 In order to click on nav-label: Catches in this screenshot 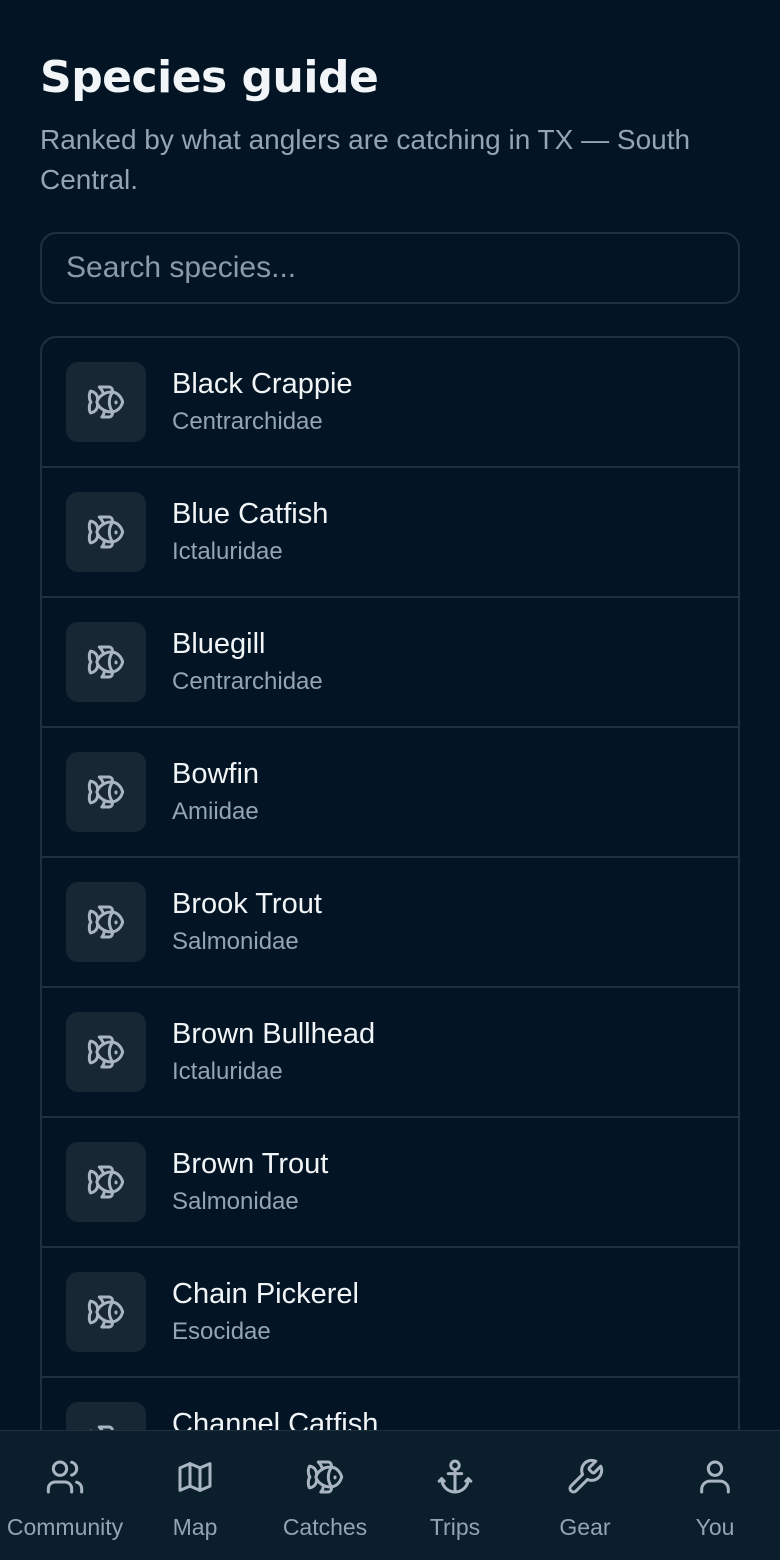, I will do `click(325, 1527)`.